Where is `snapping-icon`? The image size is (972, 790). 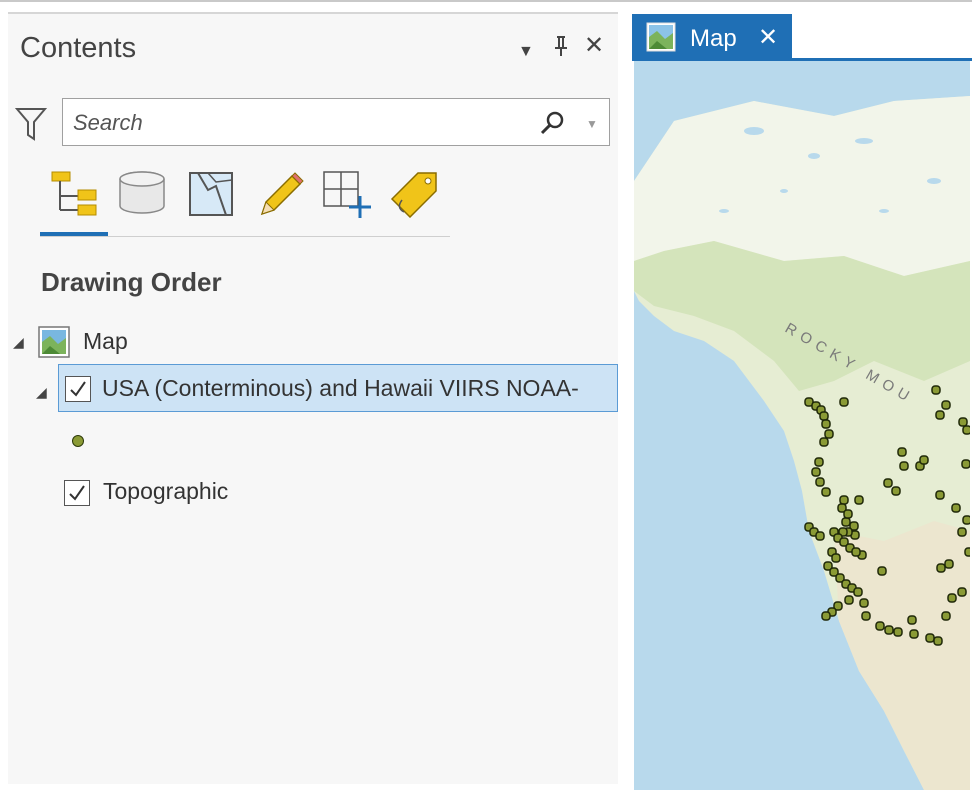
snapping-icon is located at coordinates (347, 194).